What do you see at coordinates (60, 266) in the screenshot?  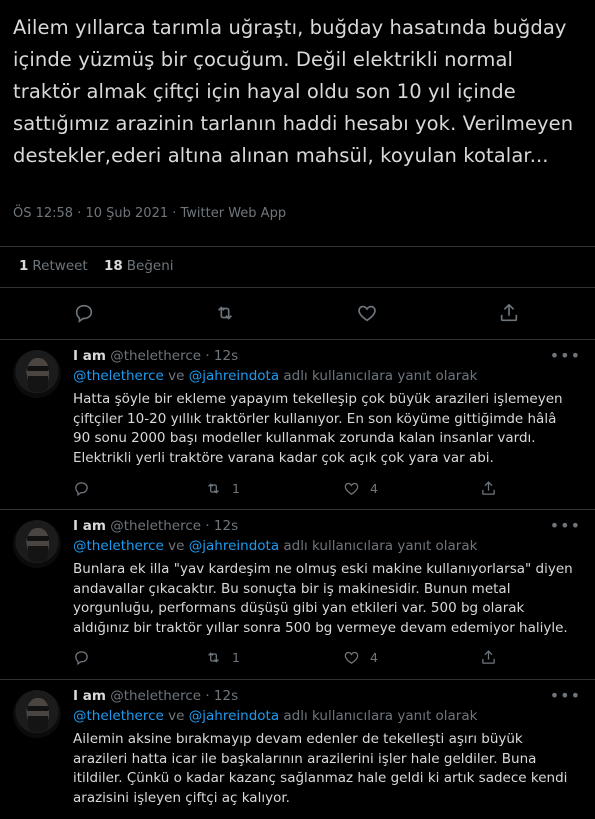 I see `retweet-label: Retweet` at bounding box center [60, 266].